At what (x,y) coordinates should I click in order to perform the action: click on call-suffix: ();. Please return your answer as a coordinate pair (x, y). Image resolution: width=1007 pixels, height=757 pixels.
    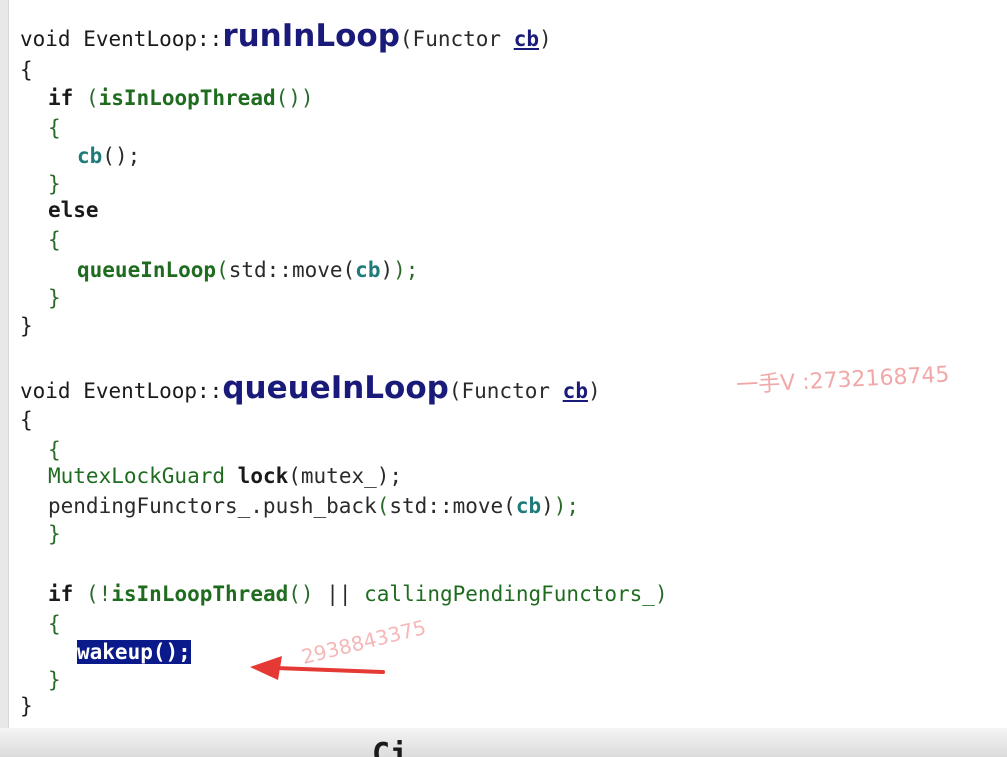
    Looking at the image, I should click on (121, 156).